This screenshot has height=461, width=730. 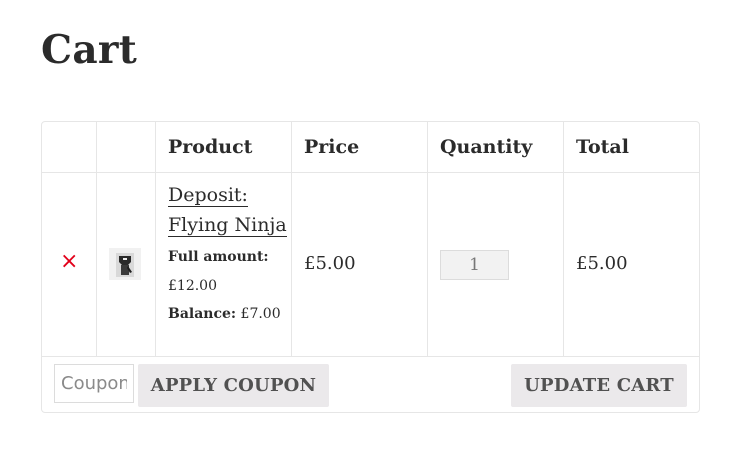 What do you see at coordinates (599, 385) in the screenshot?
I see `update-cart-button: UPDATE CART` at bounding box center [599, 385].